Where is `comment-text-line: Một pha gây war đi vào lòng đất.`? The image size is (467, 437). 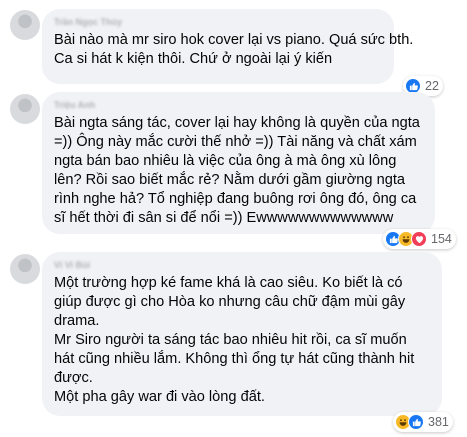 comment-text-line: Một pha gây war đi vào lòng đất. is located at coordinates (159, 397).